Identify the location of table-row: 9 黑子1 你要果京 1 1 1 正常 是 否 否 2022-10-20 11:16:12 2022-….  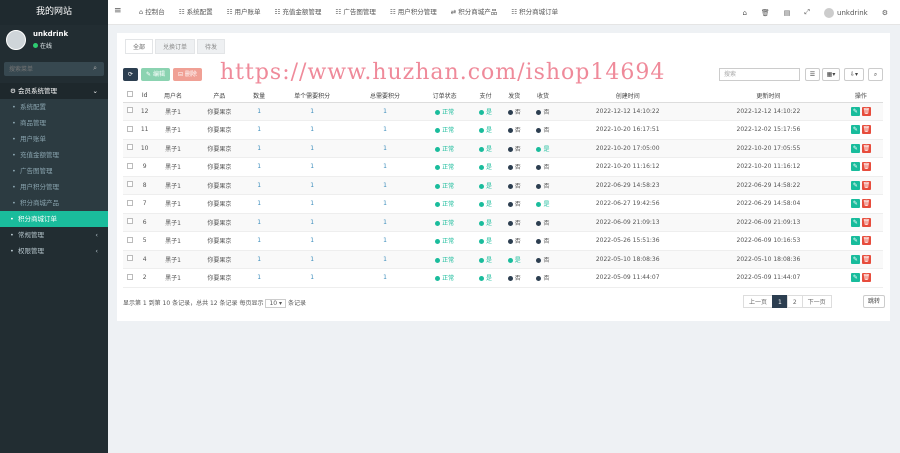
(503, 167).